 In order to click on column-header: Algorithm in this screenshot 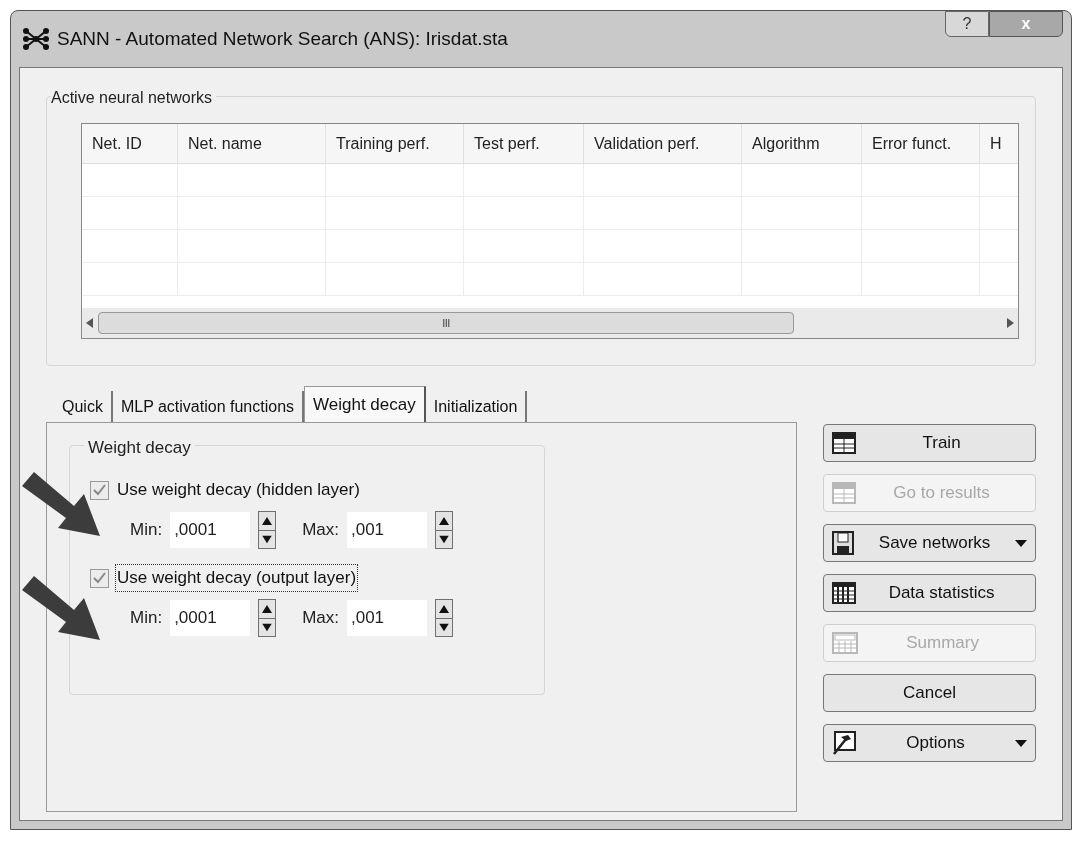, I will do `click(802, 143)`.